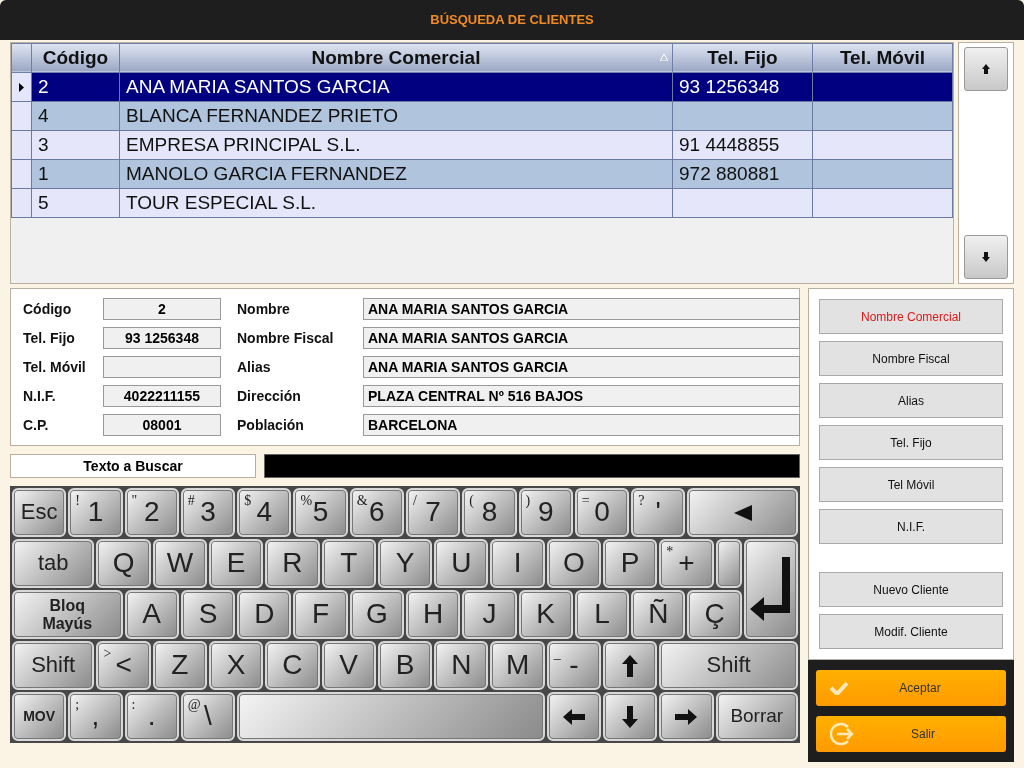 The height and width of the screenshot is (768, 1024). I want to click on check-icon, so click(839, 688).